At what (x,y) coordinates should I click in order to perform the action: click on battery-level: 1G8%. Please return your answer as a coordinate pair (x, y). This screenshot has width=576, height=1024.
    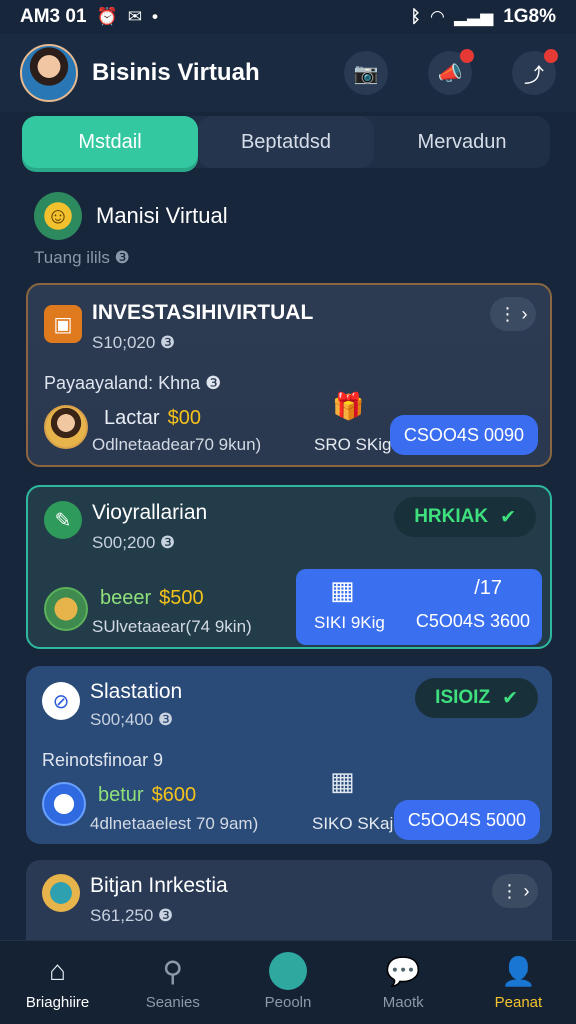
    Looking at the image, I should click on (529, 16).